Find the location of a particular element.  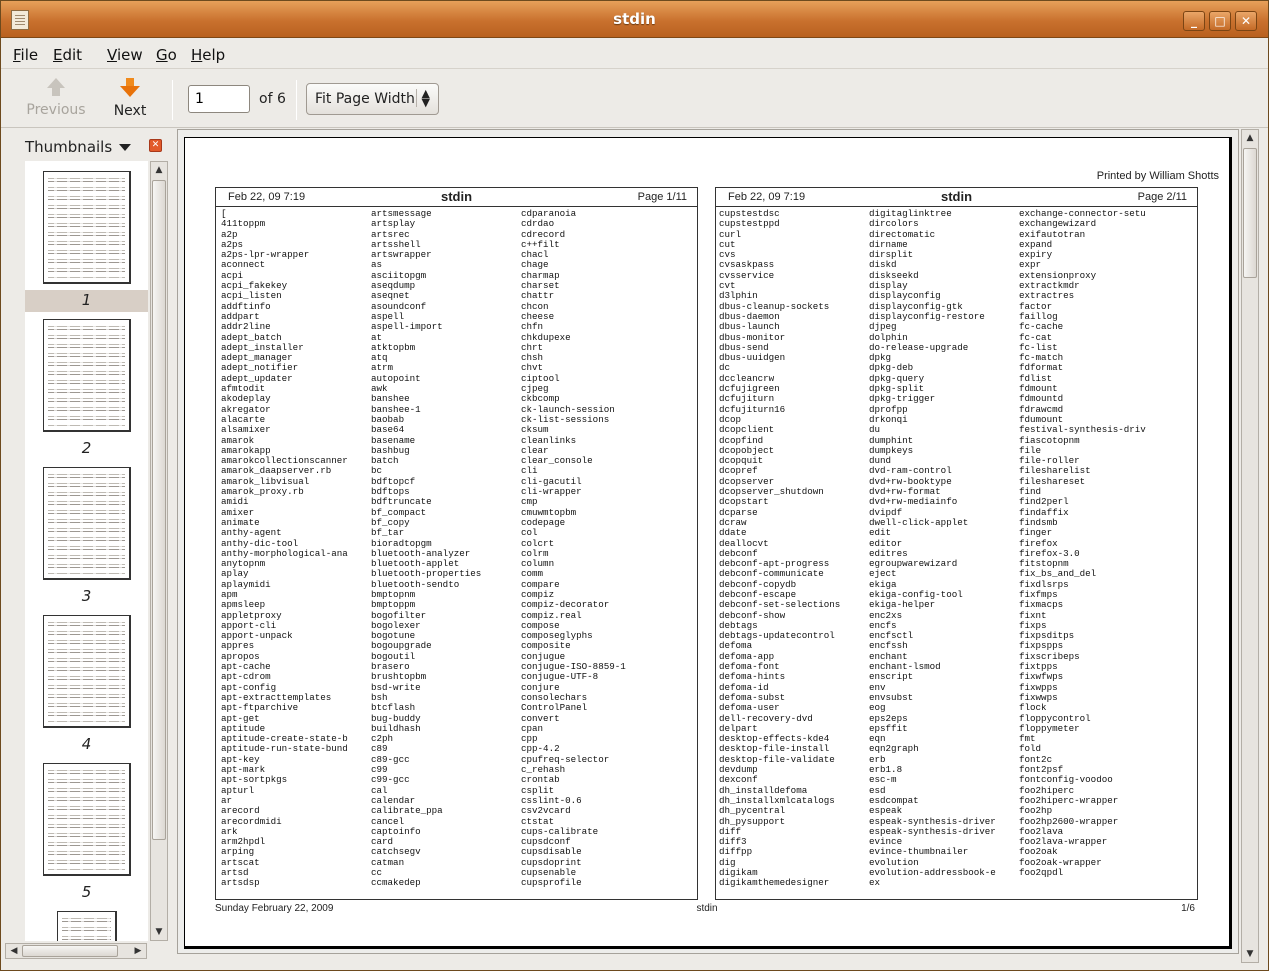

minimize-button: _ is located at coordinates (1194, 21).